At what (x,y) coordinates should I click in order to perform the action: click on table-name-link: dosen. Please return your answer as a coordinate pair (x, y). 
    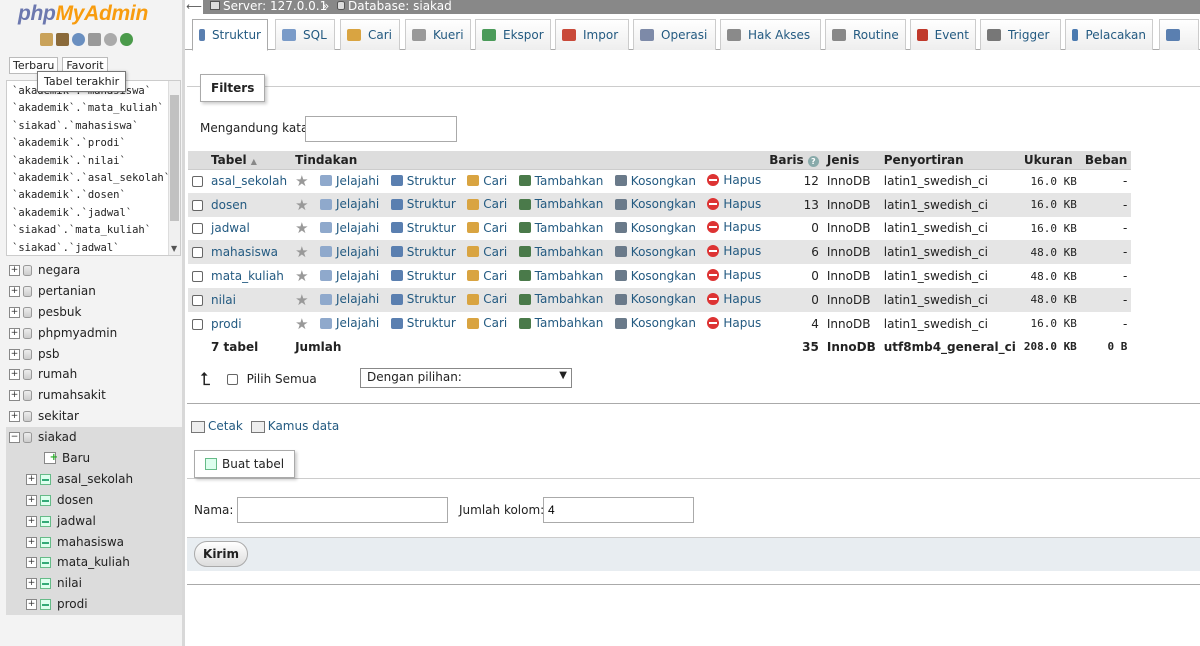
    Looking at the image, I should click on (229, 205).